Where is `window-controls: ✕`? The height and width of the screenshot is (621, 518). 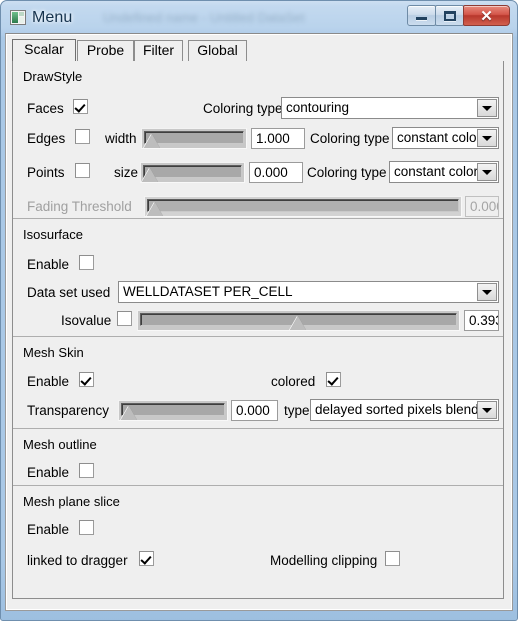 window-controls: ✕ is located at coordinates (458, 16).